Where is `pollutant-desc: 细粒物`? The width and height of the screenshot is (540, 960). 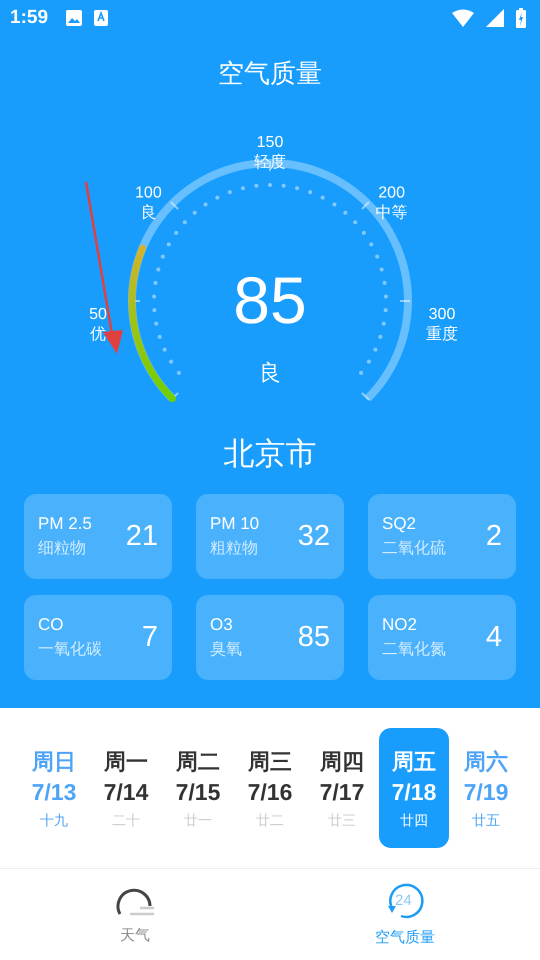
pollutant-desc: 细粒物 is located at coordinates (62, 548).